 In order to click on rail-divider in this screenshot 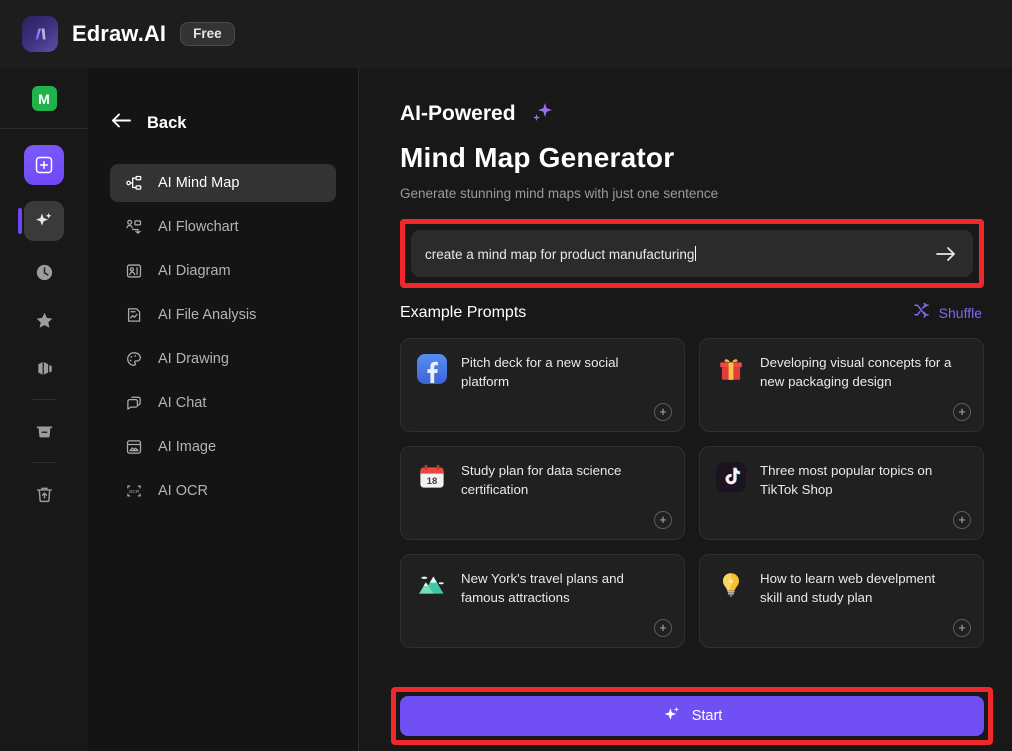, I will do `click(44, 128)`.